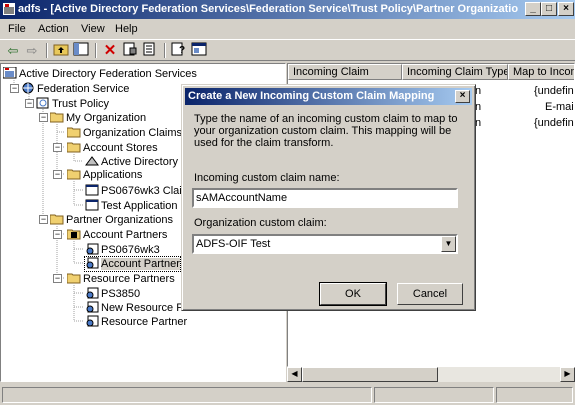  Describe the element at coordinates (43, 219) in the screenshot. I see `collapse-partner-organizations: −` at that location.